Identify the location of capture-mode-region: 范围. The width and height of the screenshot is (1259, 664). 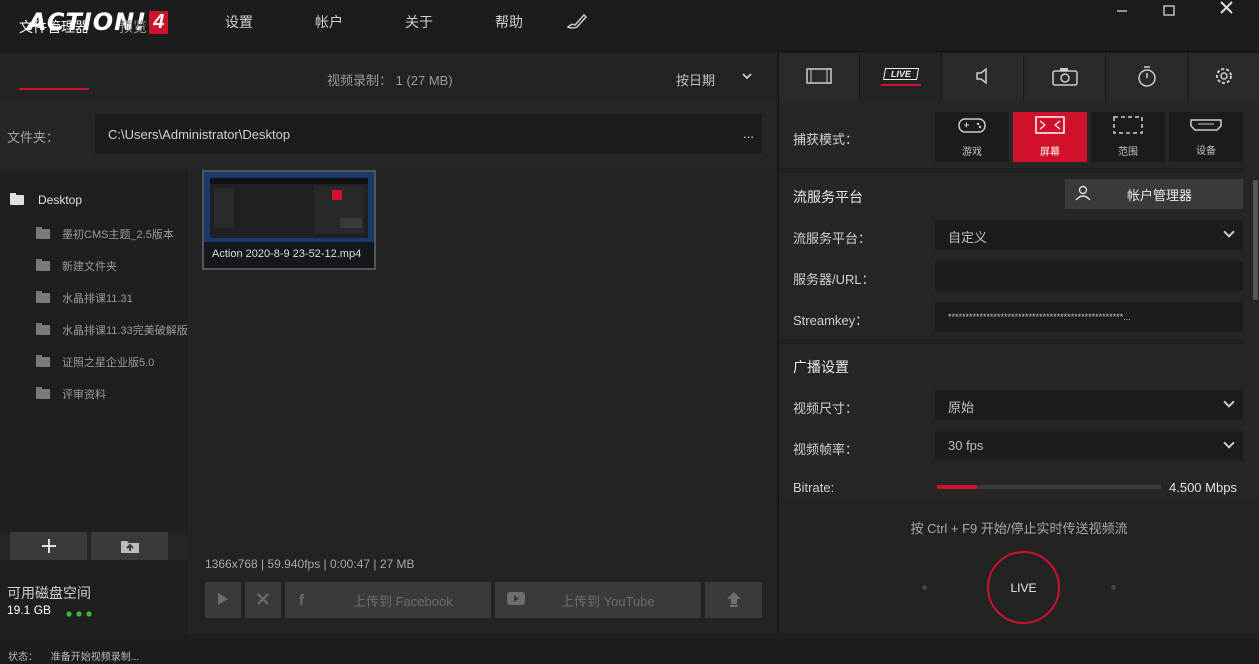
(1128, 137).